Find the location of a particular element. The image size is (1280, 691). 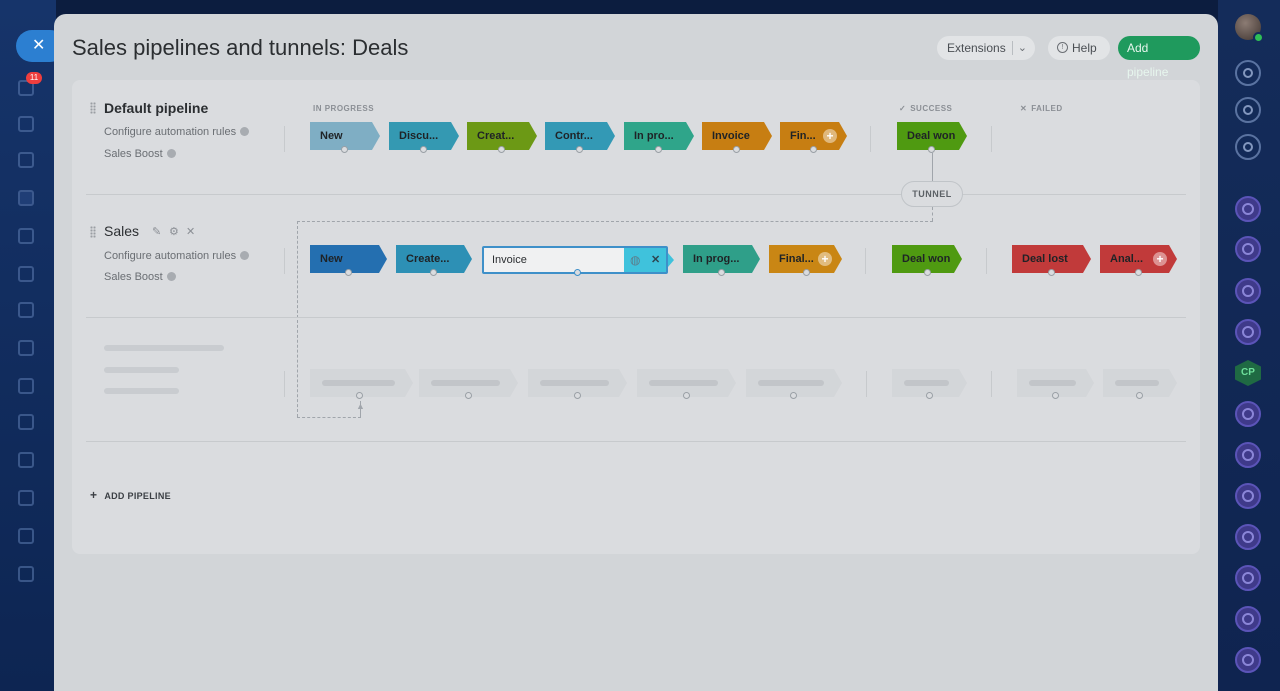

tunnel-label: TUNNEL is located at coordinates (932, 194).